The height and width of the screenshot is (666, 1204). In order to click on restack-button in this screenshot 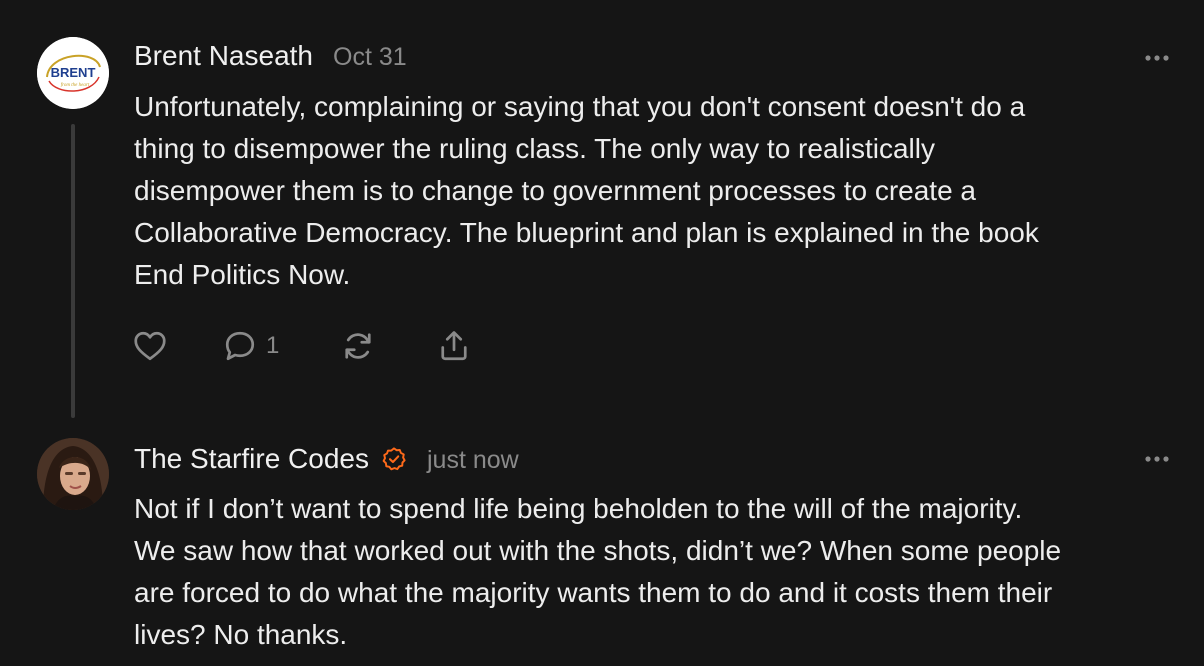, I will do `click(358, 346)`.